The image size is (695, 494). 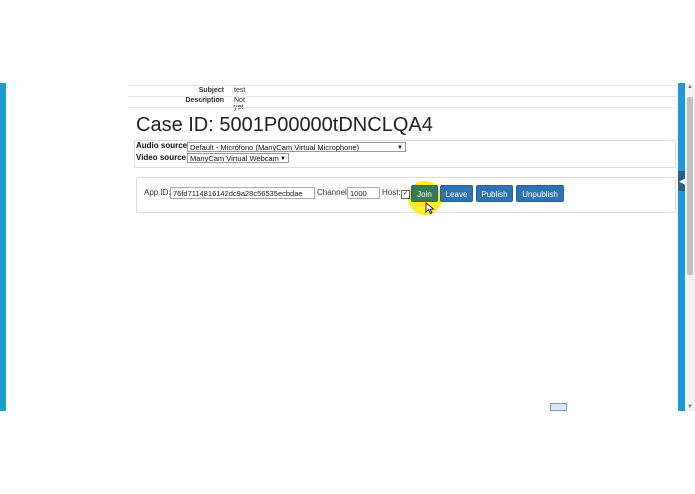 What do you see at coordinates (162, 157) in the screenshot?
I see `video-source-label: Video source:` at bounding box center [162, 157].